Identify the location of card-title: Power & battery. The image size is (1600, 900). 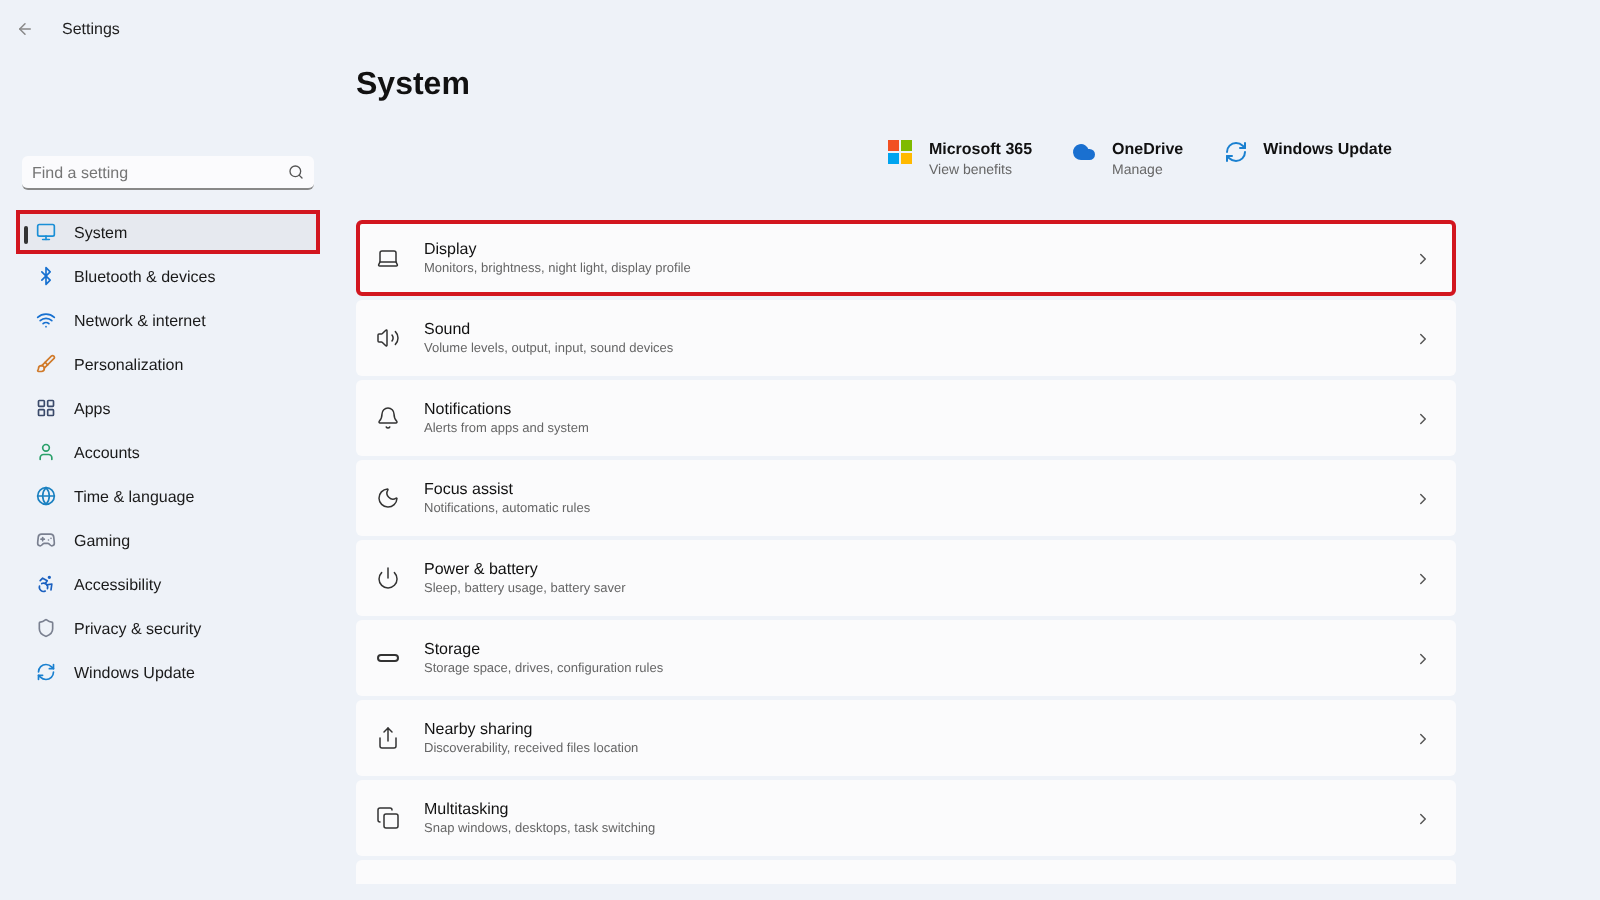
(482, 569).